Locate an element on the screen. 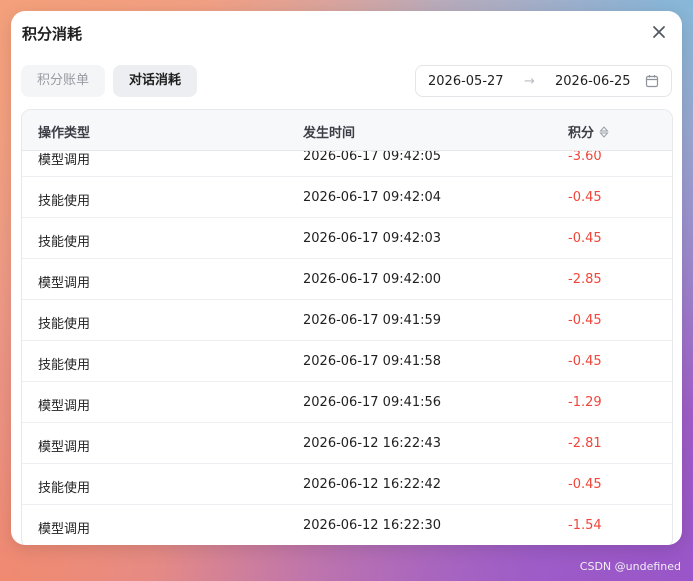 The height and width of the screenshot is (581, 693). table-row: 技能使用 2026-06-12 16:22:42 -0.45 is located at coordinates (347, 484).